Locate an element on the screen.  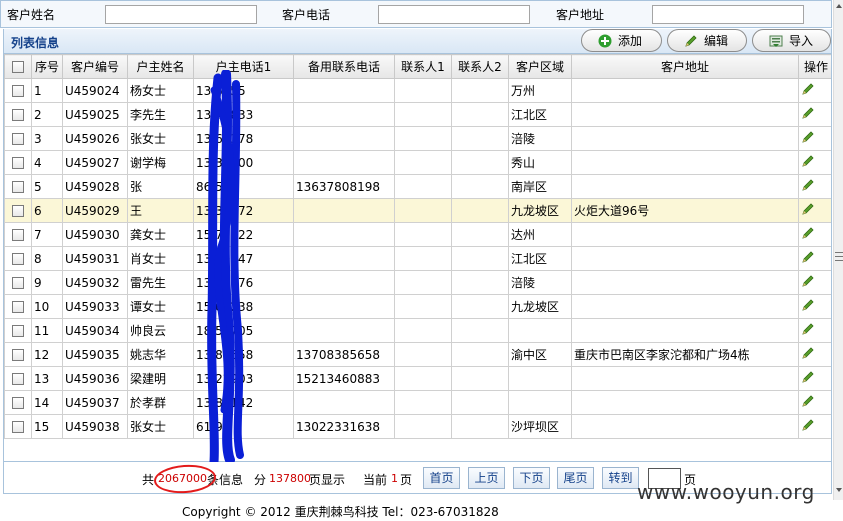
owner-name: 帅良云 is located at coordinates (160, 330).